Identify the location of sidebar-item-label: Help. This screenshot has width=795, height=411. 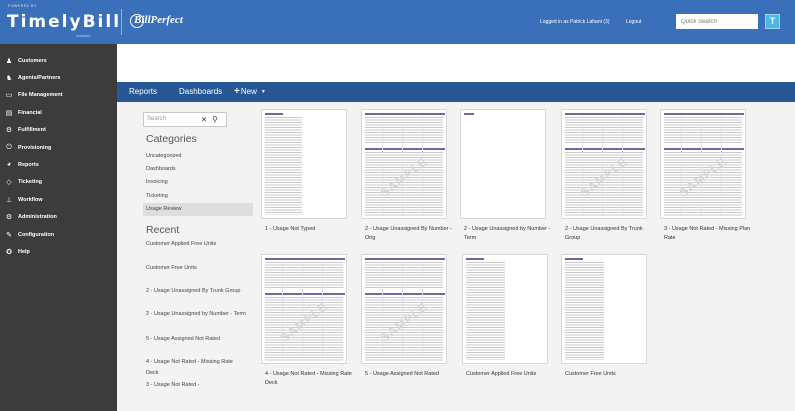
(24, 251).